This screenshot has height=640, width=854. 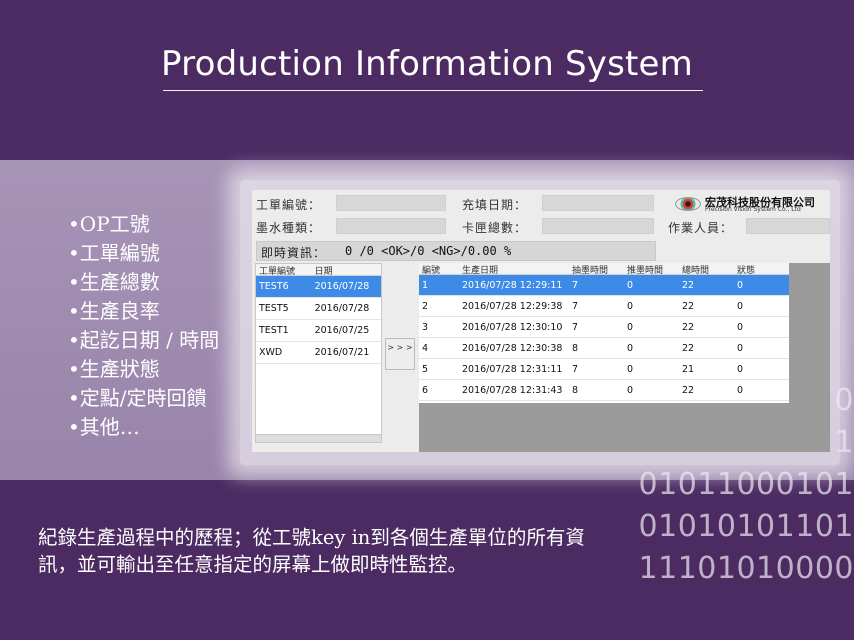 I want to click on table-header: 工單編號 日期, so click(x=318, y=270).